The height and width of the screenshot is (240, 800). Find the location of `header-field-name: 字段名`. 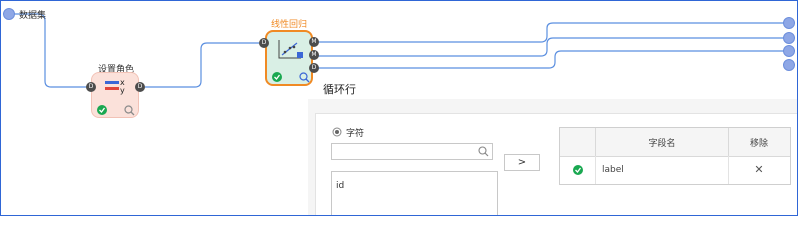

header-field-name: 字段名 is located at coordinates (662, 144).